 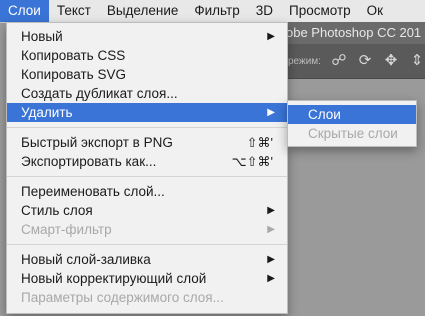 I want to click on menu-item-copy-css: Копировать CSS, so click(x=147, y=55).